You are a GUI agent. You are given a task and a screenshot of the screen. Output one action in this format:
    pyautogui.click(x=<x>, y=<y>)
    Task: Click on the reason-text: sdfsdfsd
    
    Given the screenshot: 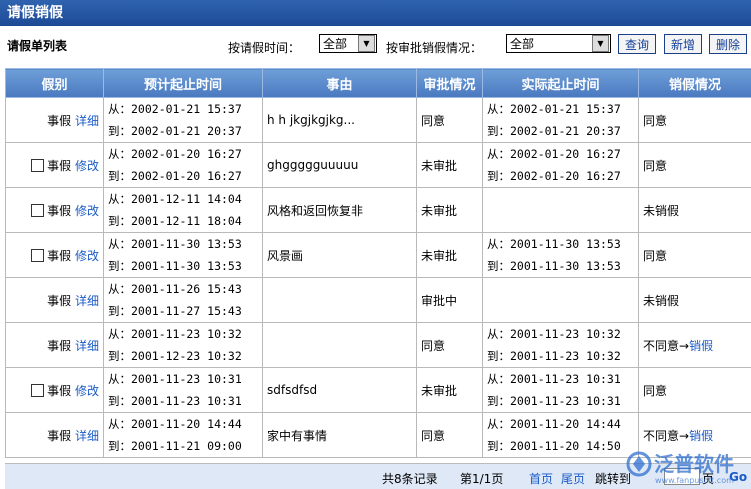 What is the action you would take?
    pyautogui.click(x=290, y=390)
    